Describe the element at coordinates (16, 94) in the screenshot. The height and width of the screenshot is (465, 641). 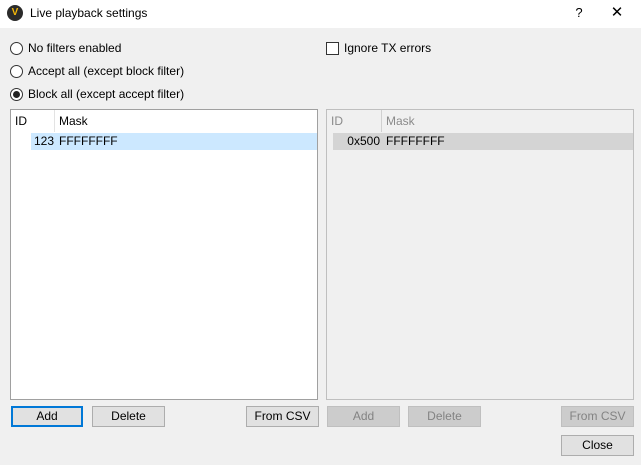
I see `radio-block-all-circle` at that location.